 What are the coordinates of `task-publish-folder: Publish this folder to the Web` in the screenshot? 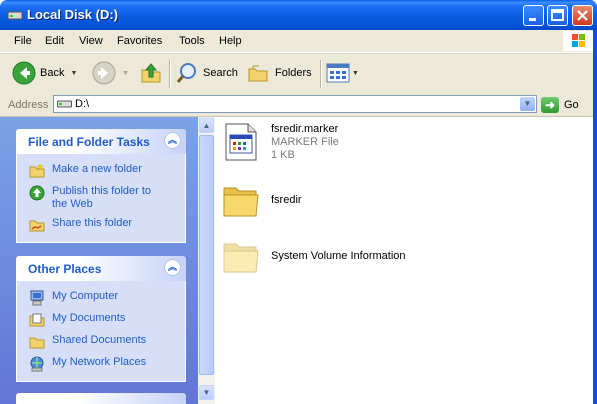 It's located at (101, 198).